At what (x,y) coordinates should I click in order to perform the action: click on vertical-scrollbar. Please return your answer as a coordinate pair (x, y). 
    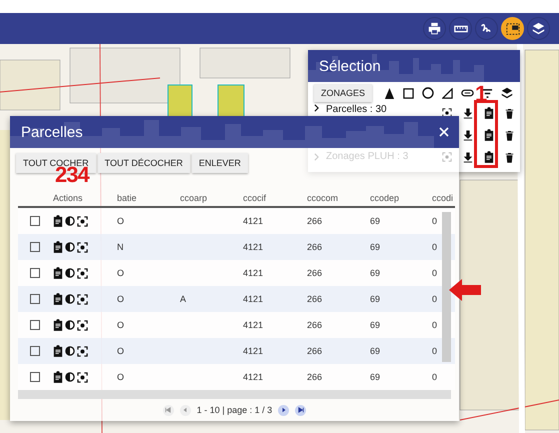
    Looking at the image, I should click on (446, 287).